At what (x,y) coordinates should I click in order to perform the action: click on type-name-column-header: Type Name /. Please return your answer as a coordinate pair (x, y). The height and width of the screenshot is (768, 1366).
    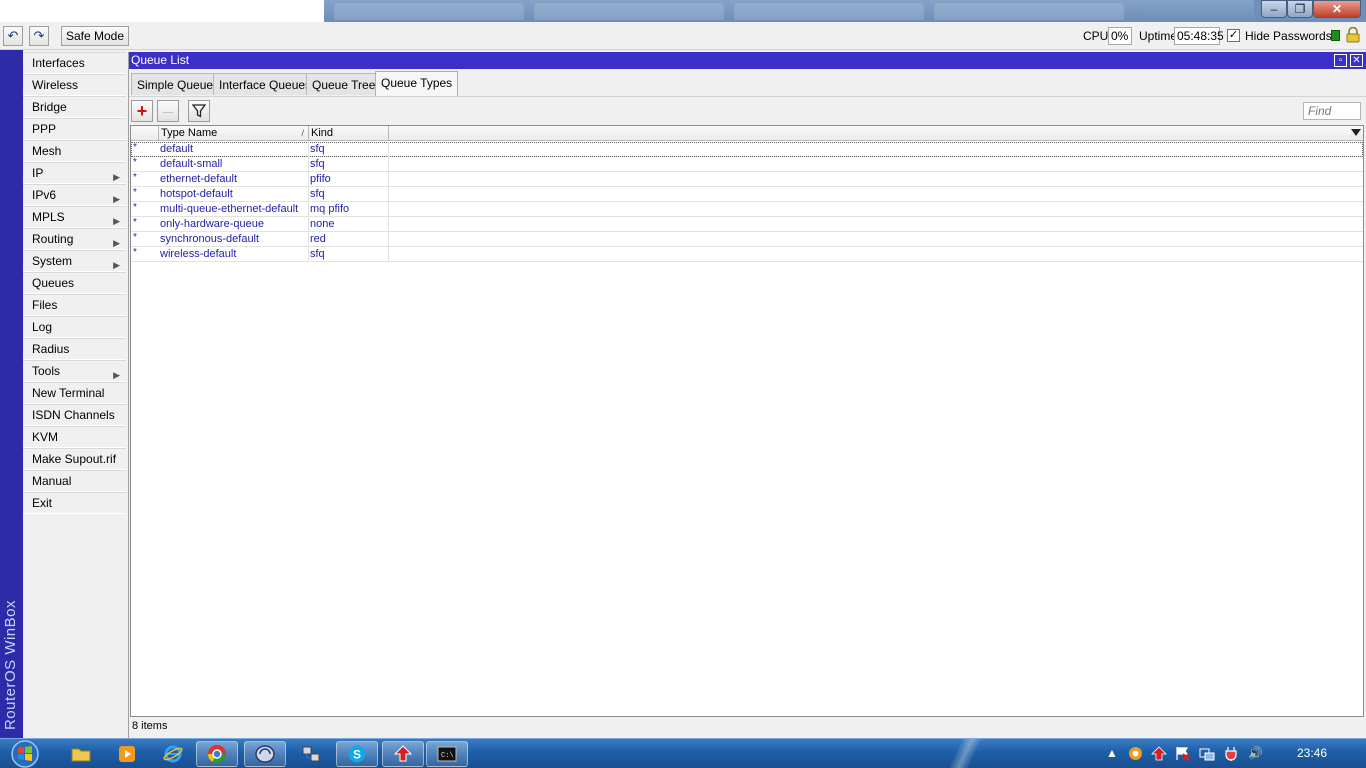
    Looking at the image, I should click on (234, 133).